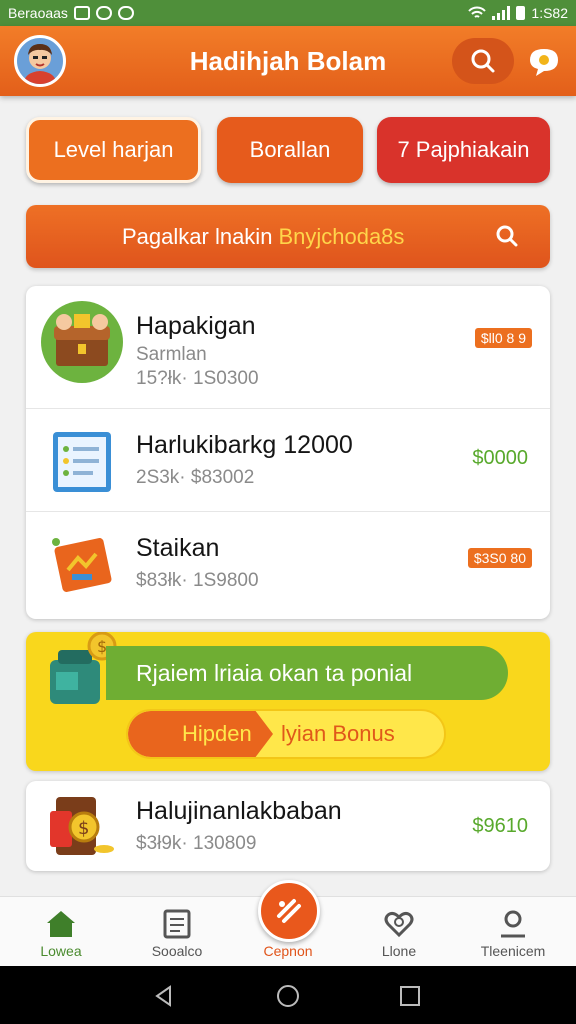  I want to click on status-bar: Beraoaas 1:S82, so click(288, 13).